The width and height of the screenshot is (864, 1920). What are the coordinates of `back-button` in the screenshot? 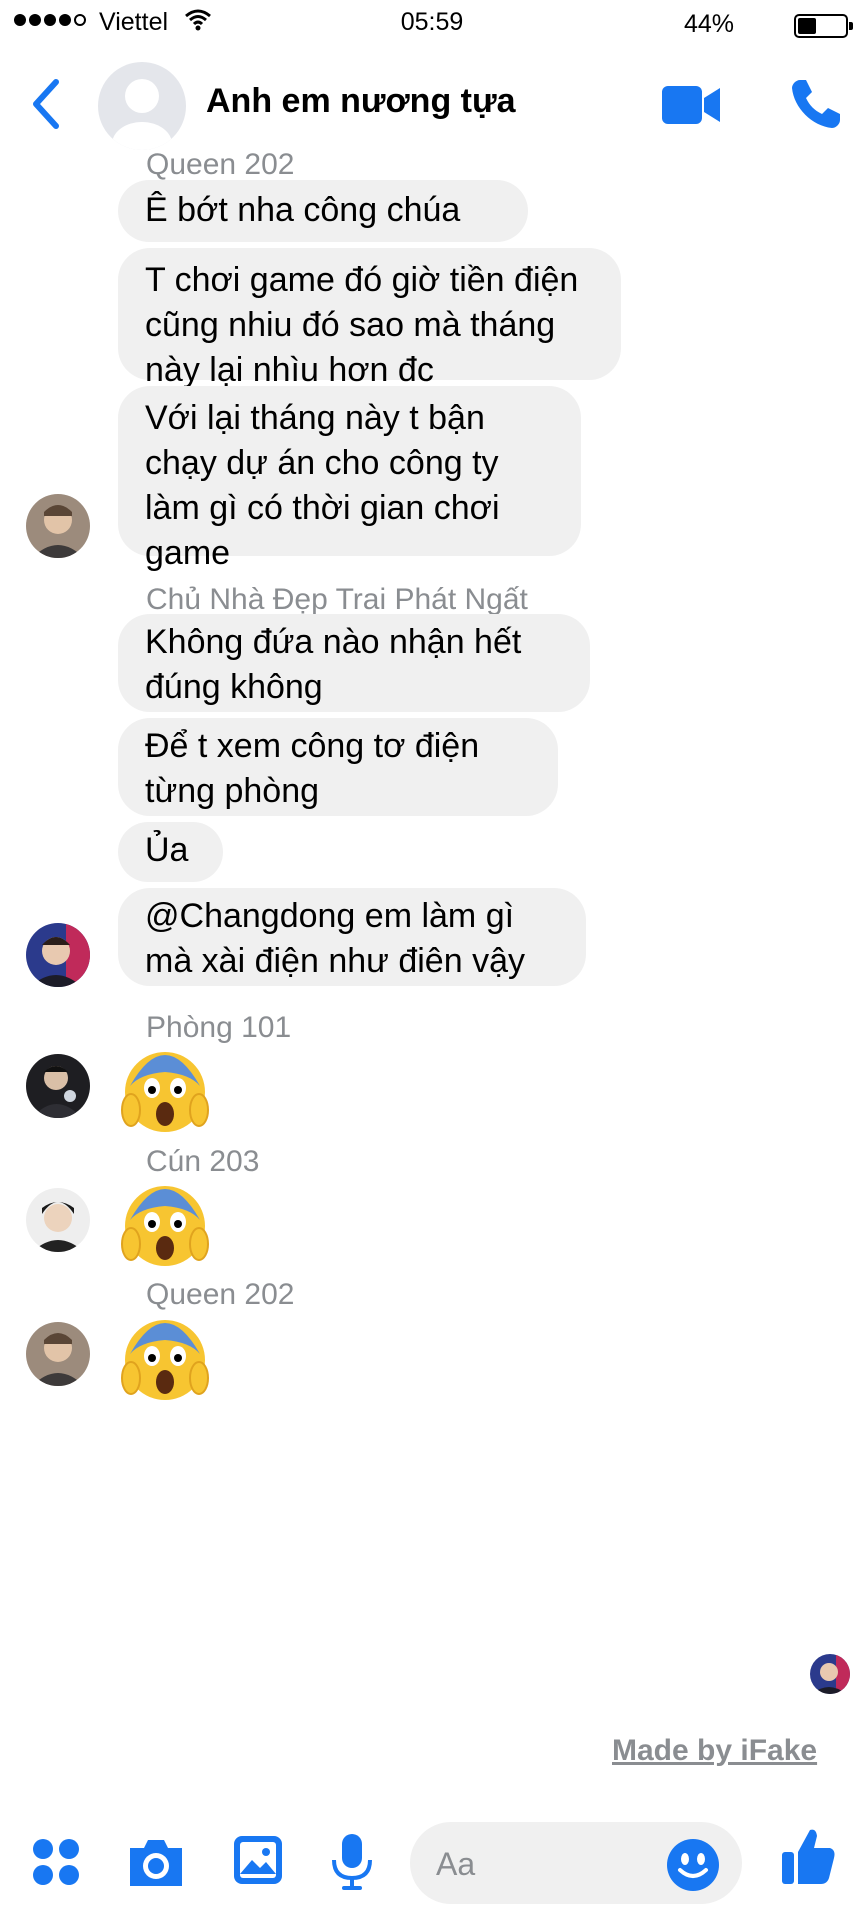 It's located at (46, 106).